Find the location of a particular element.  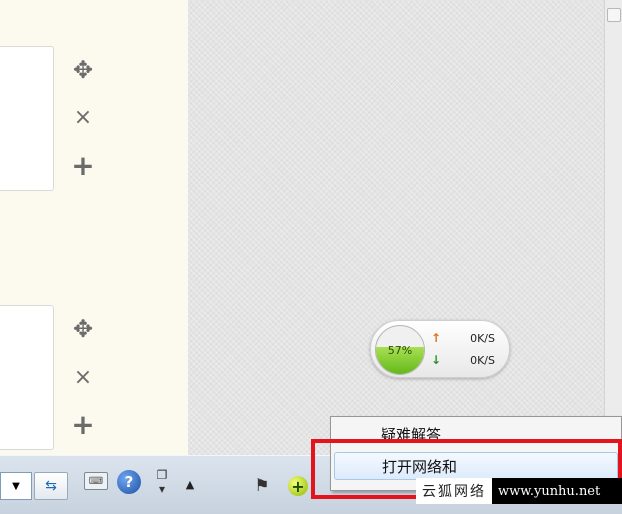

watermark: 云狐网络 www.yunhu.net is located at coordinates (519, 491).